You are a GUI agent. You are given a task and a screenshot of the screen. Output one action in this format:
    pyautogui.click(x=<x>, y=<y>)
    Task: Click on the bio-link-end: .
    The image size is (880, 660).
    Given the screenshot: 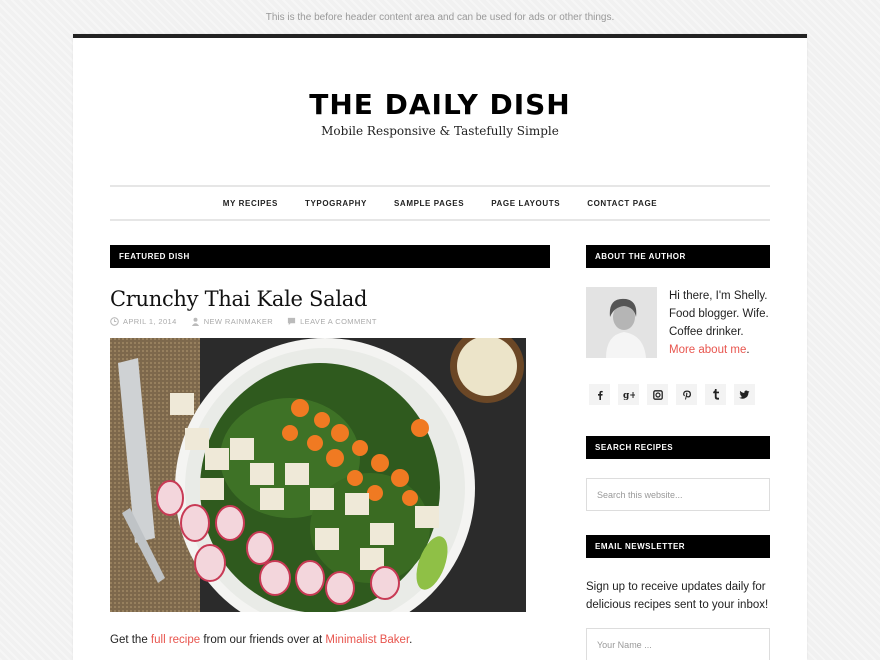 What is the action you would take?
    pyautogui.click(x=748, y=350)
    